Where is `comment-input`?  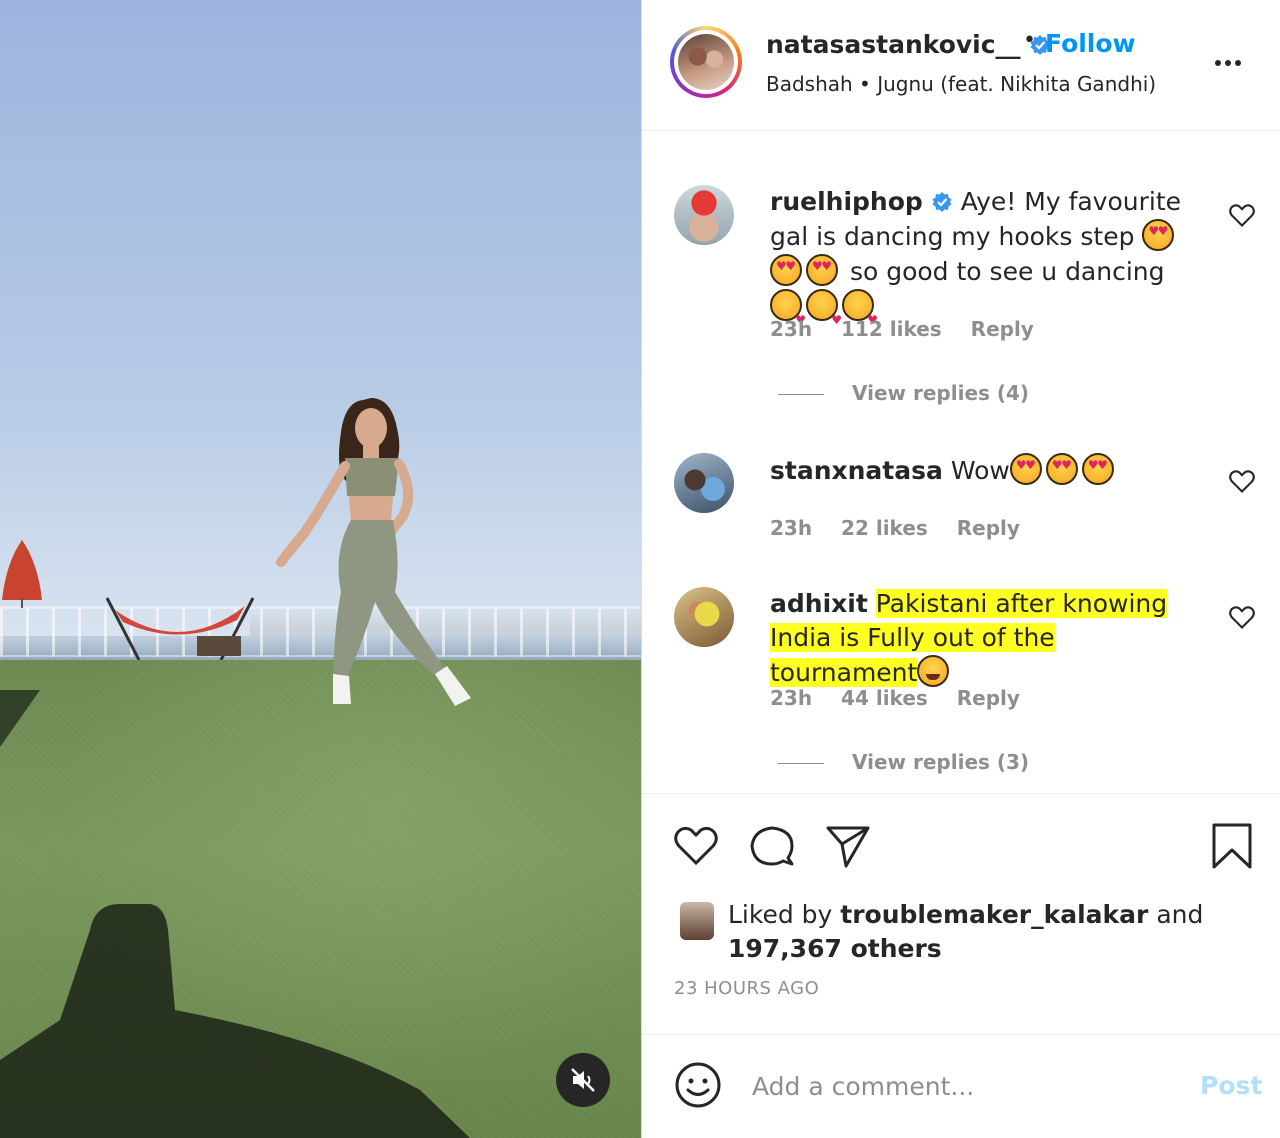 comment-input is located at coordinates (967, 1086).